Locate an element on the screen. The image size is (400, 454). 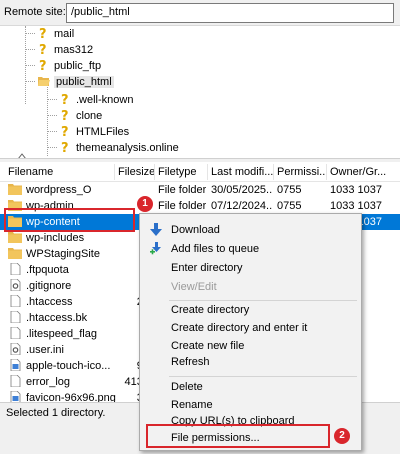
remote-site-bar: Remote site: /public_html is located at coordinates (200, 13).